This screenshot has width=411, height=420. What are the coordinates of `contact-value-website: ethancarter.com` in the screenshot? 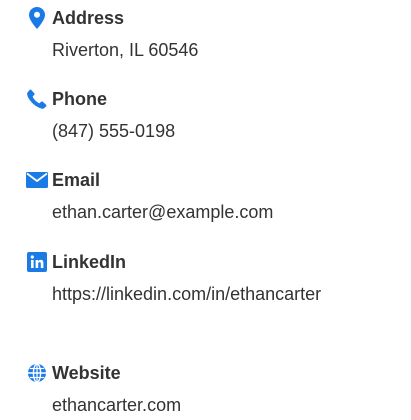 It's located at (212, 405).